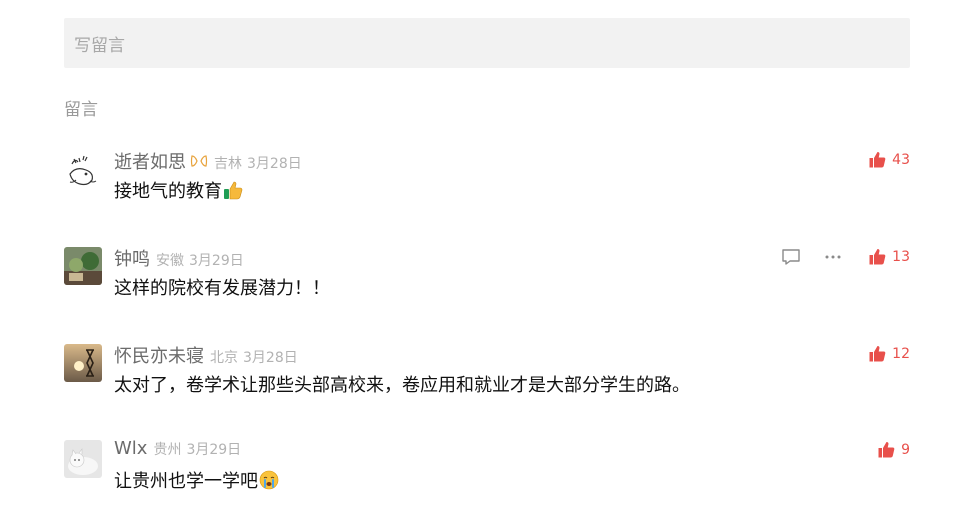 Image resolution: width=970 pixels, height=526 pixels. What do you see at coordinates (901, 353) in the screenshot?
I see `like-count: 12` at bounding box center [901, 353].